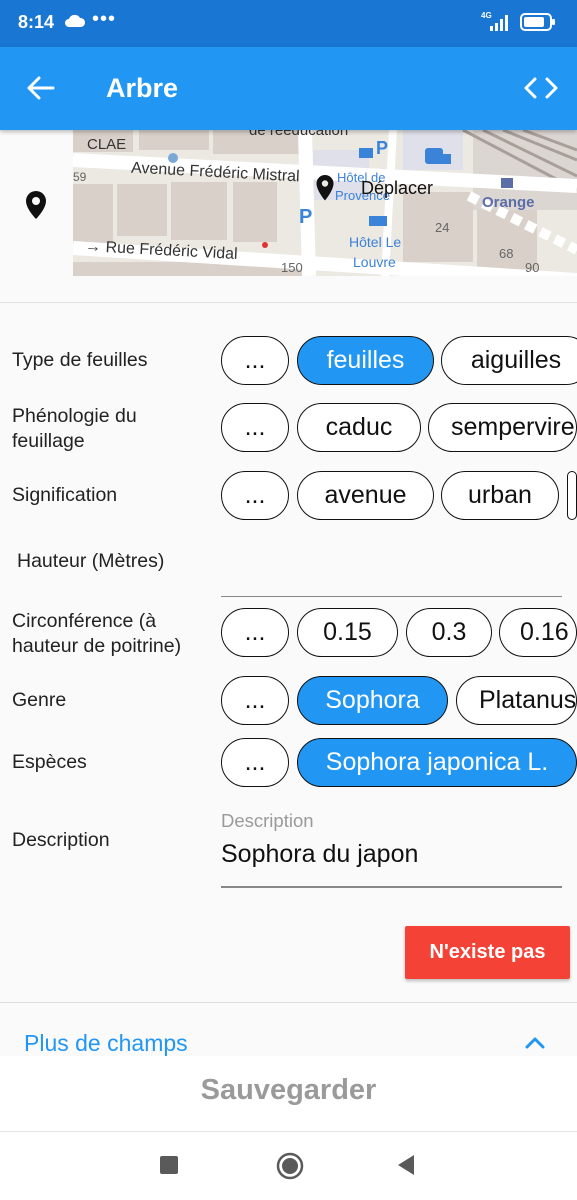 Image resolution: width=577 pixels, height=1200 pixels. I want to click on field-hauteur: Hauteur (Mètres), so click(288, 573).